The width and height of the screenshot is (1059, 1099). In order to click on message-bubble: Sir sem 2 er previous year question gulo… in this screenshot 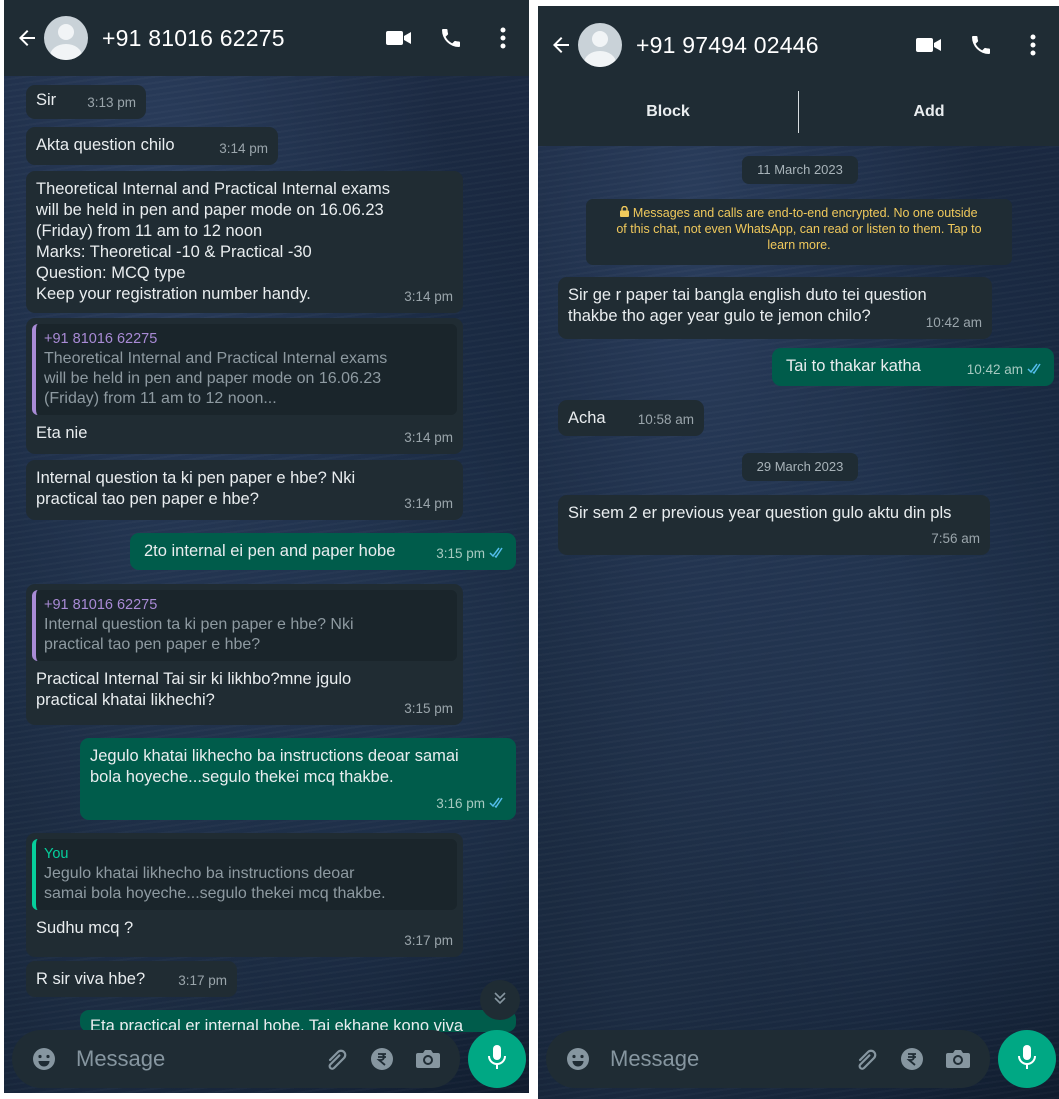, I will do `click(774, 525)`.